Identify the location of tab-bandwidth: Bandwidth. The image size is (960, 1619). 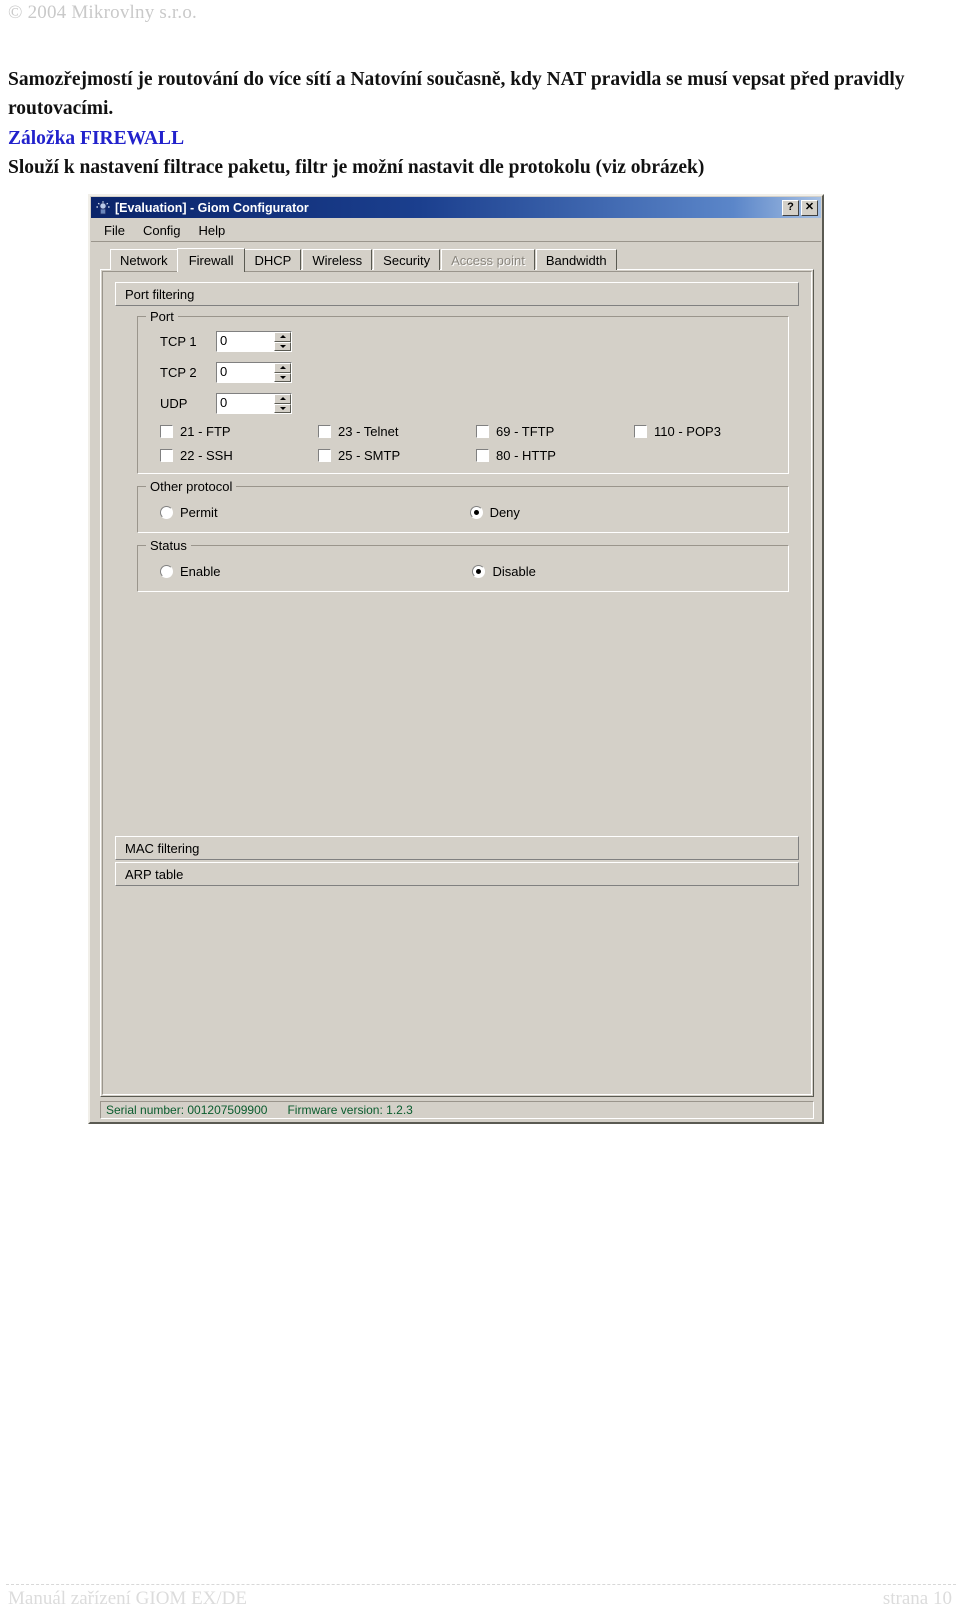
(576, 259).